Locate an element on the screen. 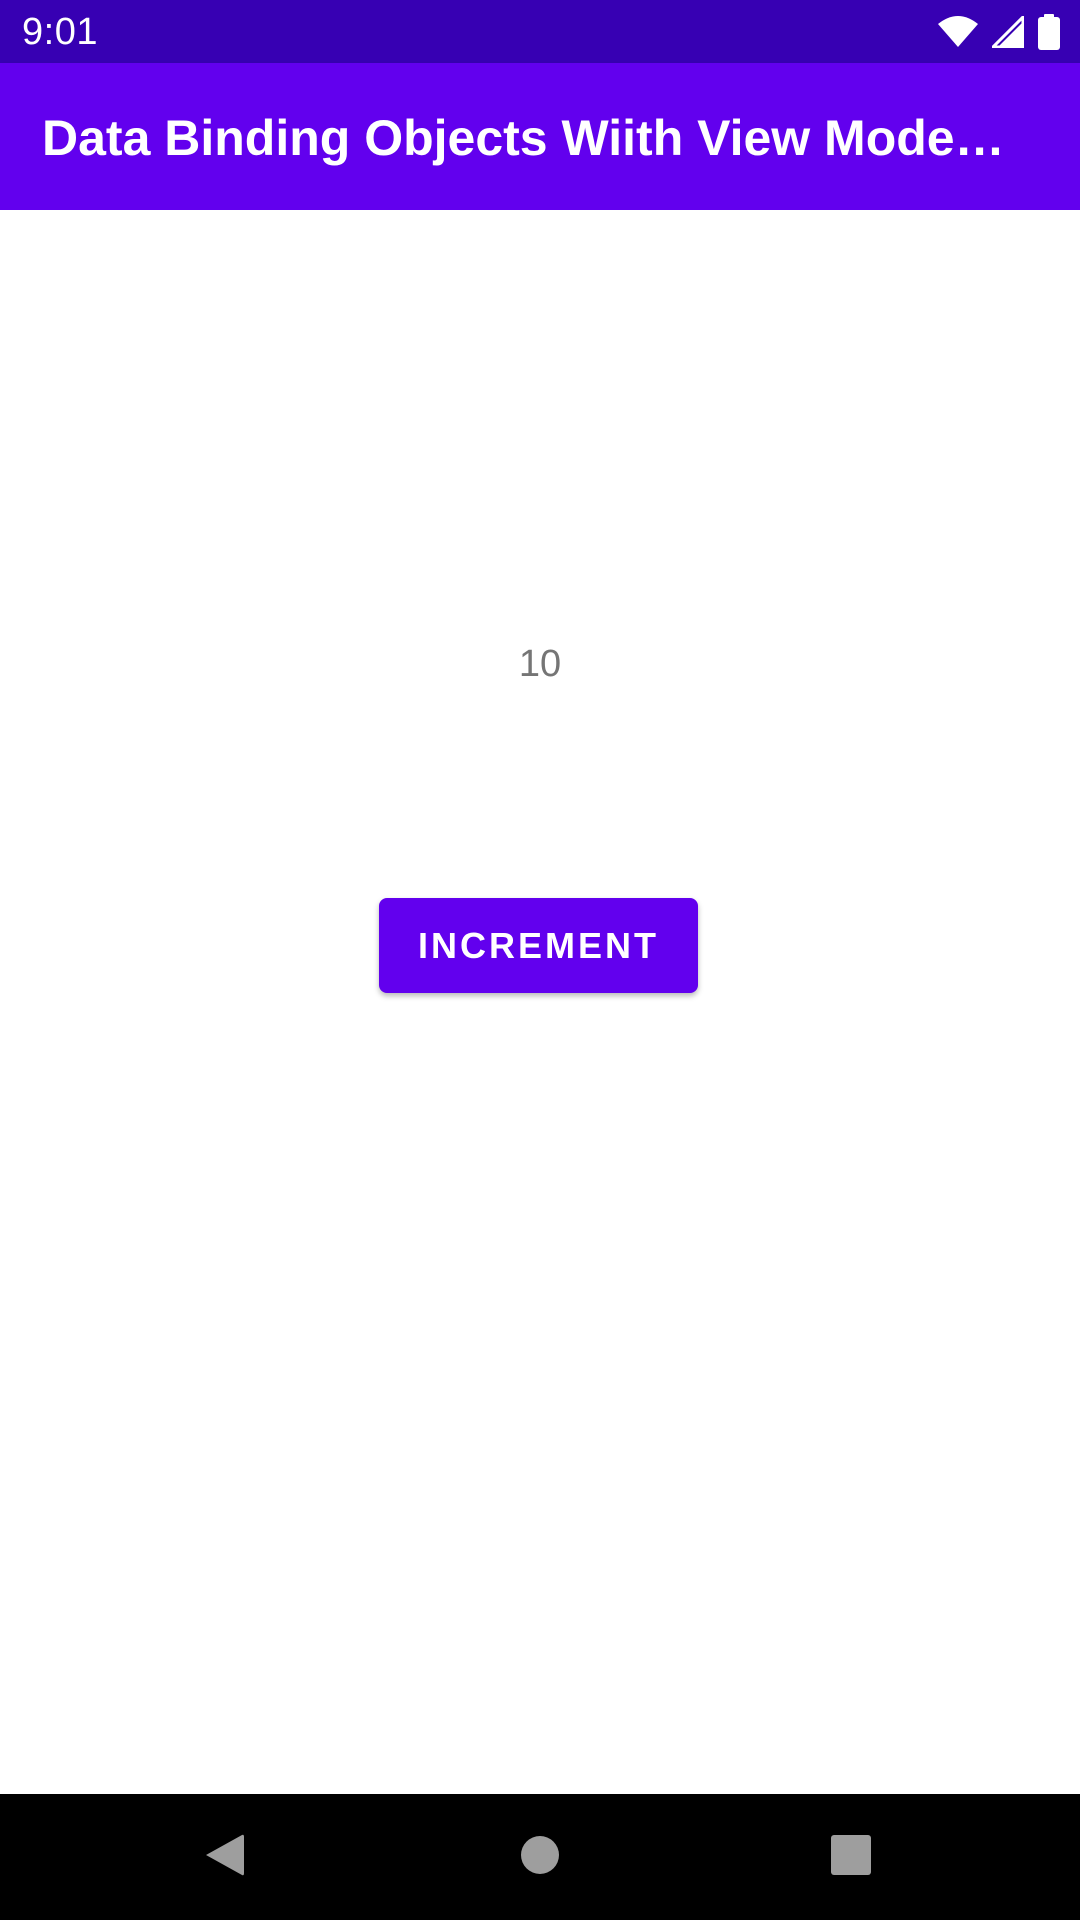  battery-icon is located at coordinates (1049, 32).